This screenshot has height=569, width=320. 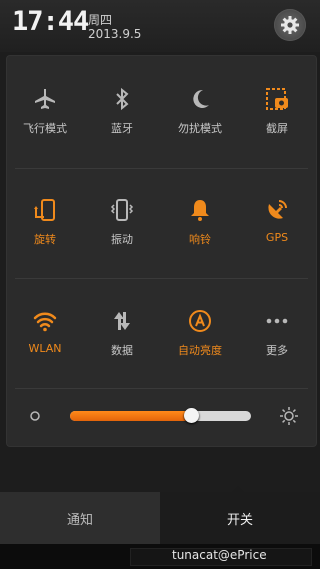 I want to click on toggle-airplane: 飞行模式, so click(x=45, y=122).